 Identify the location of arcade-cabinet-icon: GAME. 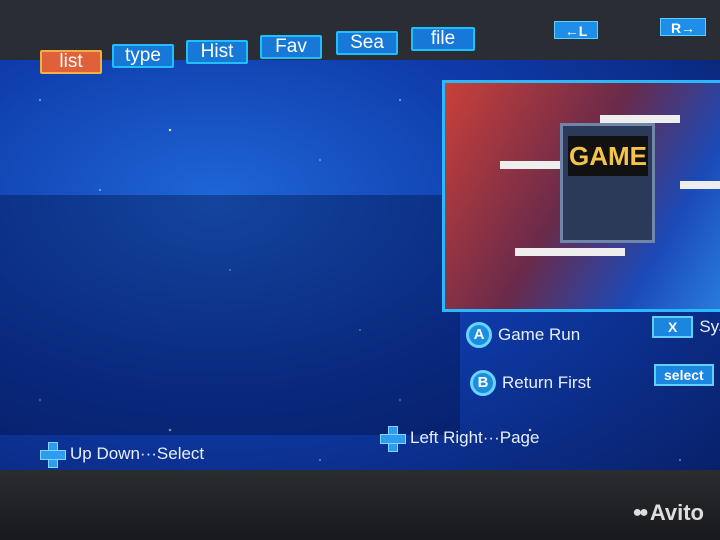
(607, 183).